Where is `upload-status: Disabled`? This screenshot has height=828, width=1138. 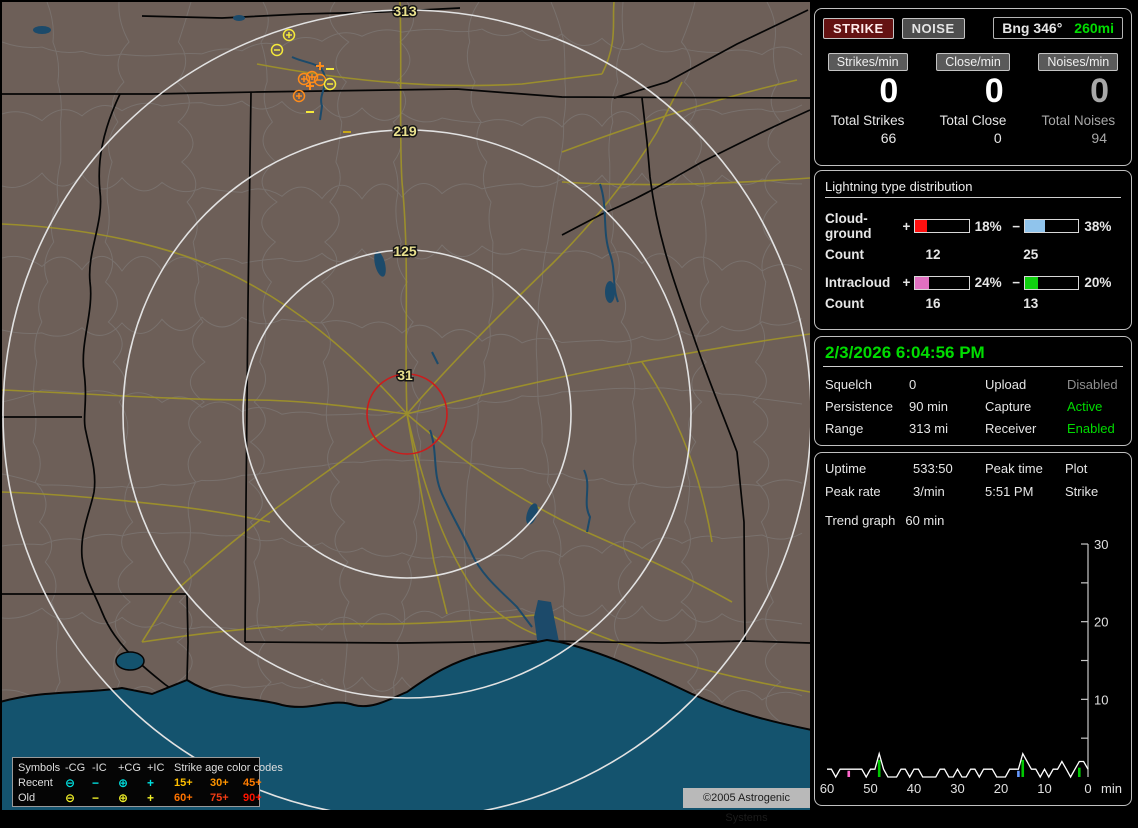
upload-status: Disabled is located at coordinates (1092, 384).